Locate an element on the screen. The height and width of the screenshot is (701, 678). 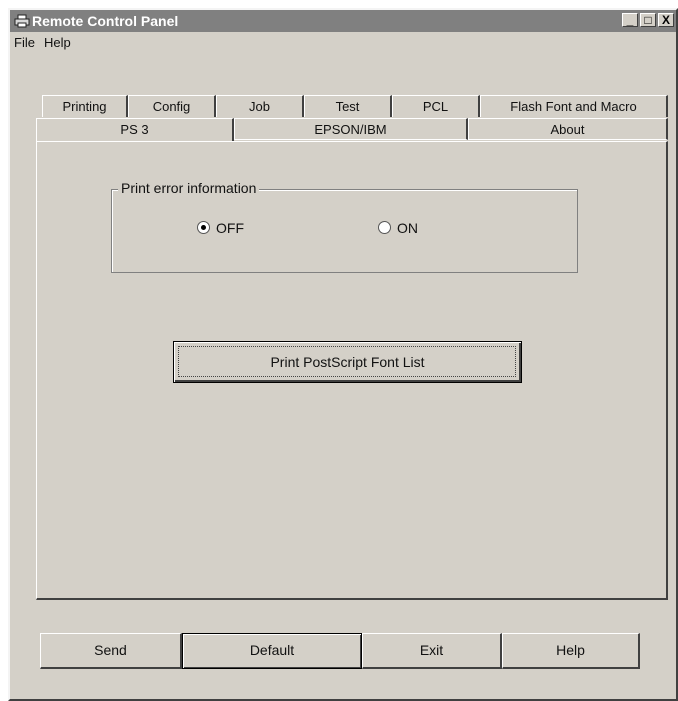
radio-on-label: ON is located at coordinates (407, 228).